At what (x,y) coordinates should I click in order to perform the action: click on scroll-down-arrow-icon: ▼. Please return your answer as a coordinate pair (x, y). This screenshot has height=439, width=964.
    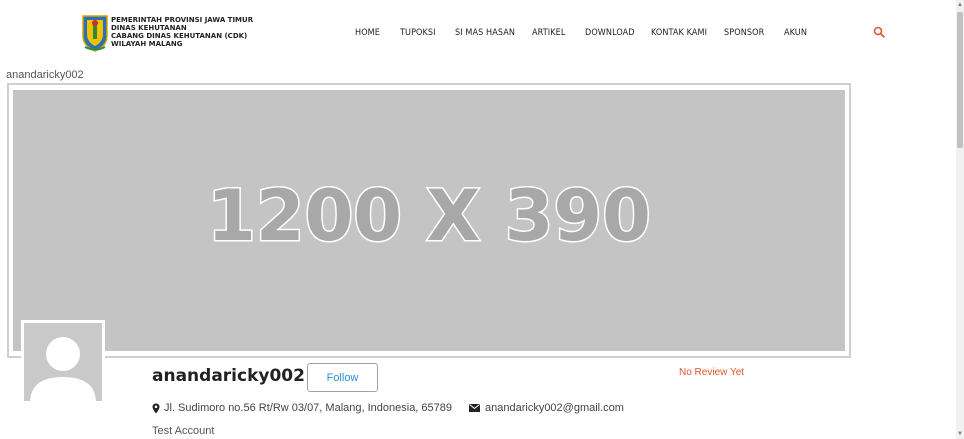
    Looking at the image, I should click on (960, 434).